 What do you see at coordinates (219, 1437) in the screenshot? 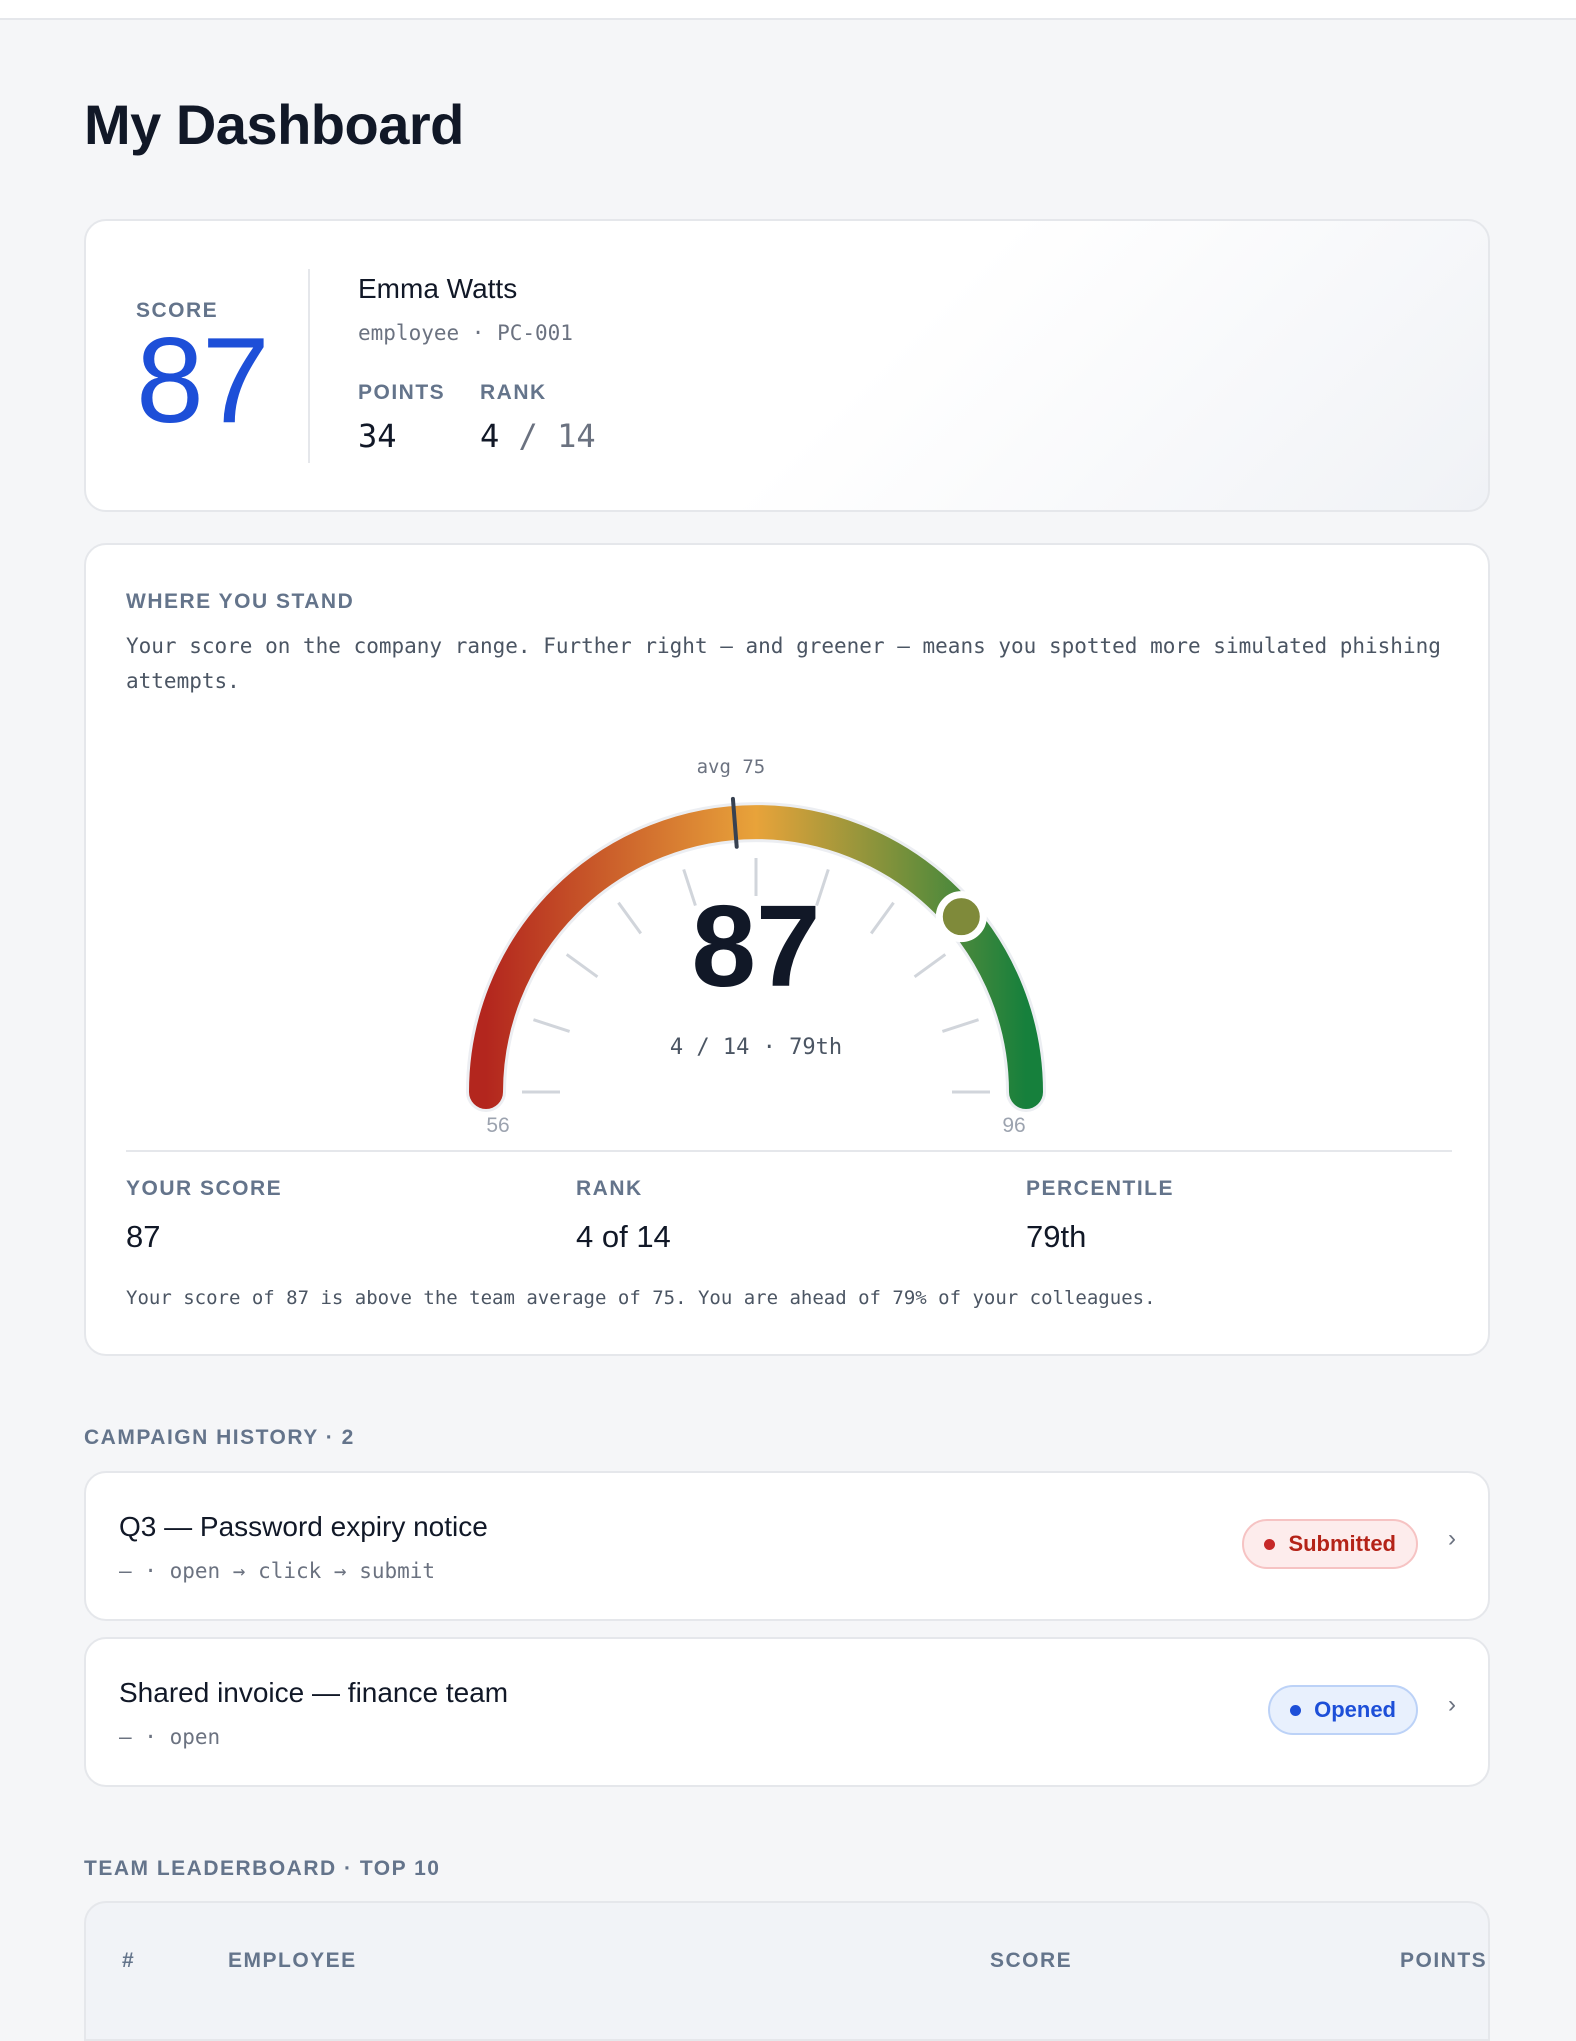
I see `campaign-history-label: CAMPAIGN HISTORY · 2` at bounding box center [219, 1437].